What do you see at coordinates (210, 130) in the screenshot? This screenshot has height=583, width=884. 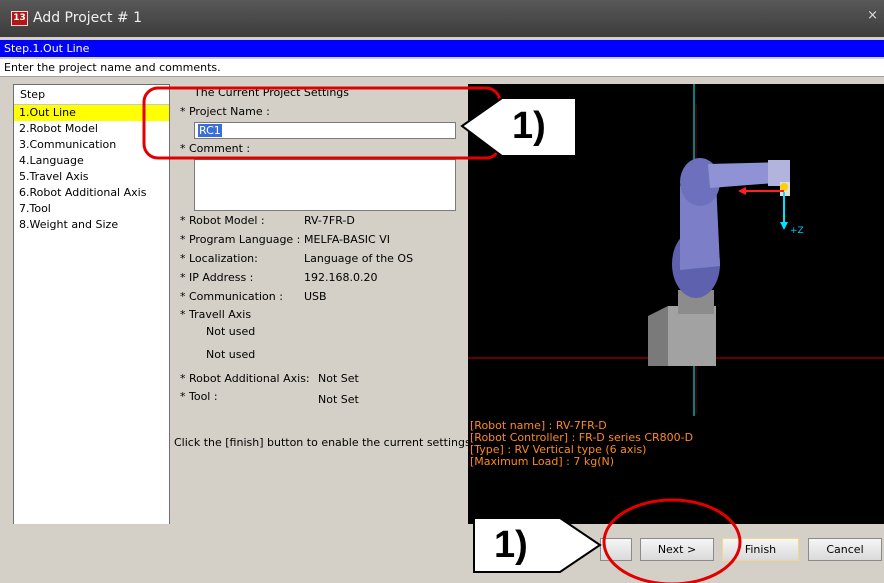 I see `project-name-value: RC1` at bounding box center [210, 130].